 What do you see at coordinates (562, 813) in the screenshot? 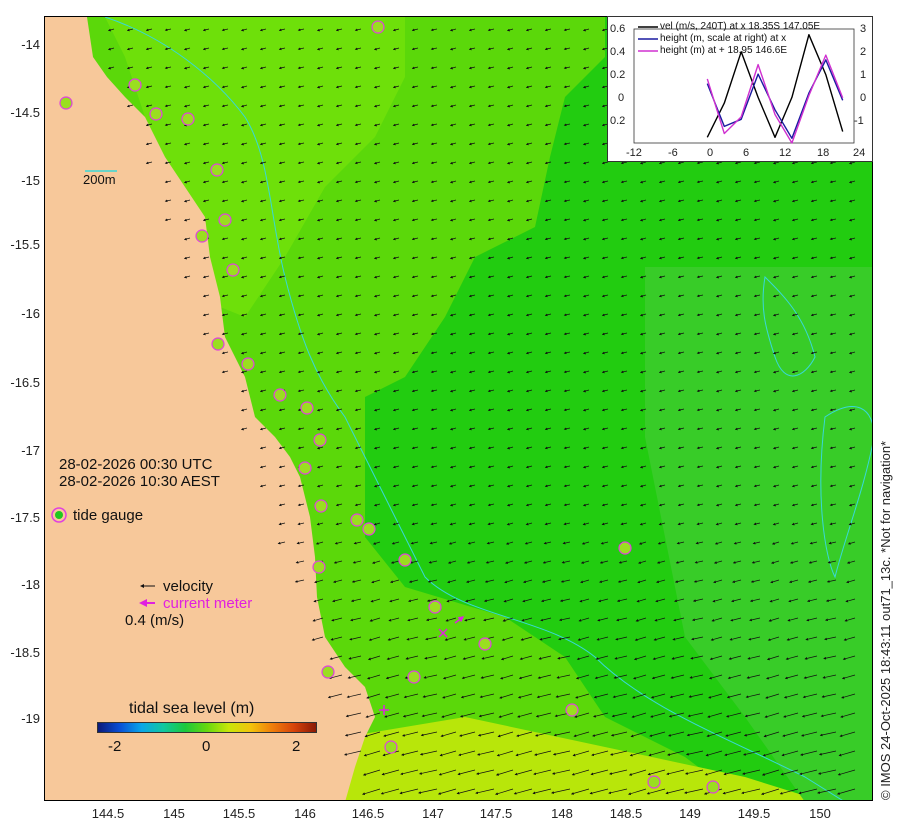
I see `x-tick: 148` at bounding box center [562, 813].